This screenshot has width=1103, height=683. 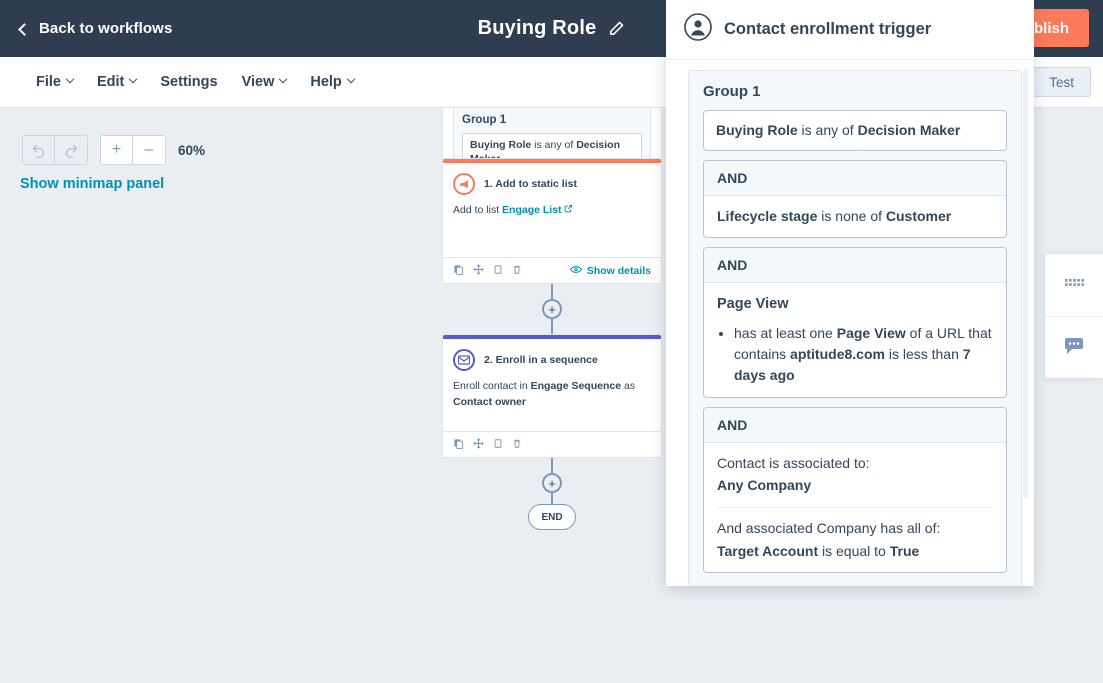 I want to click on back-to-workflows-label: Back to workflows, so click(x=106, y=28).